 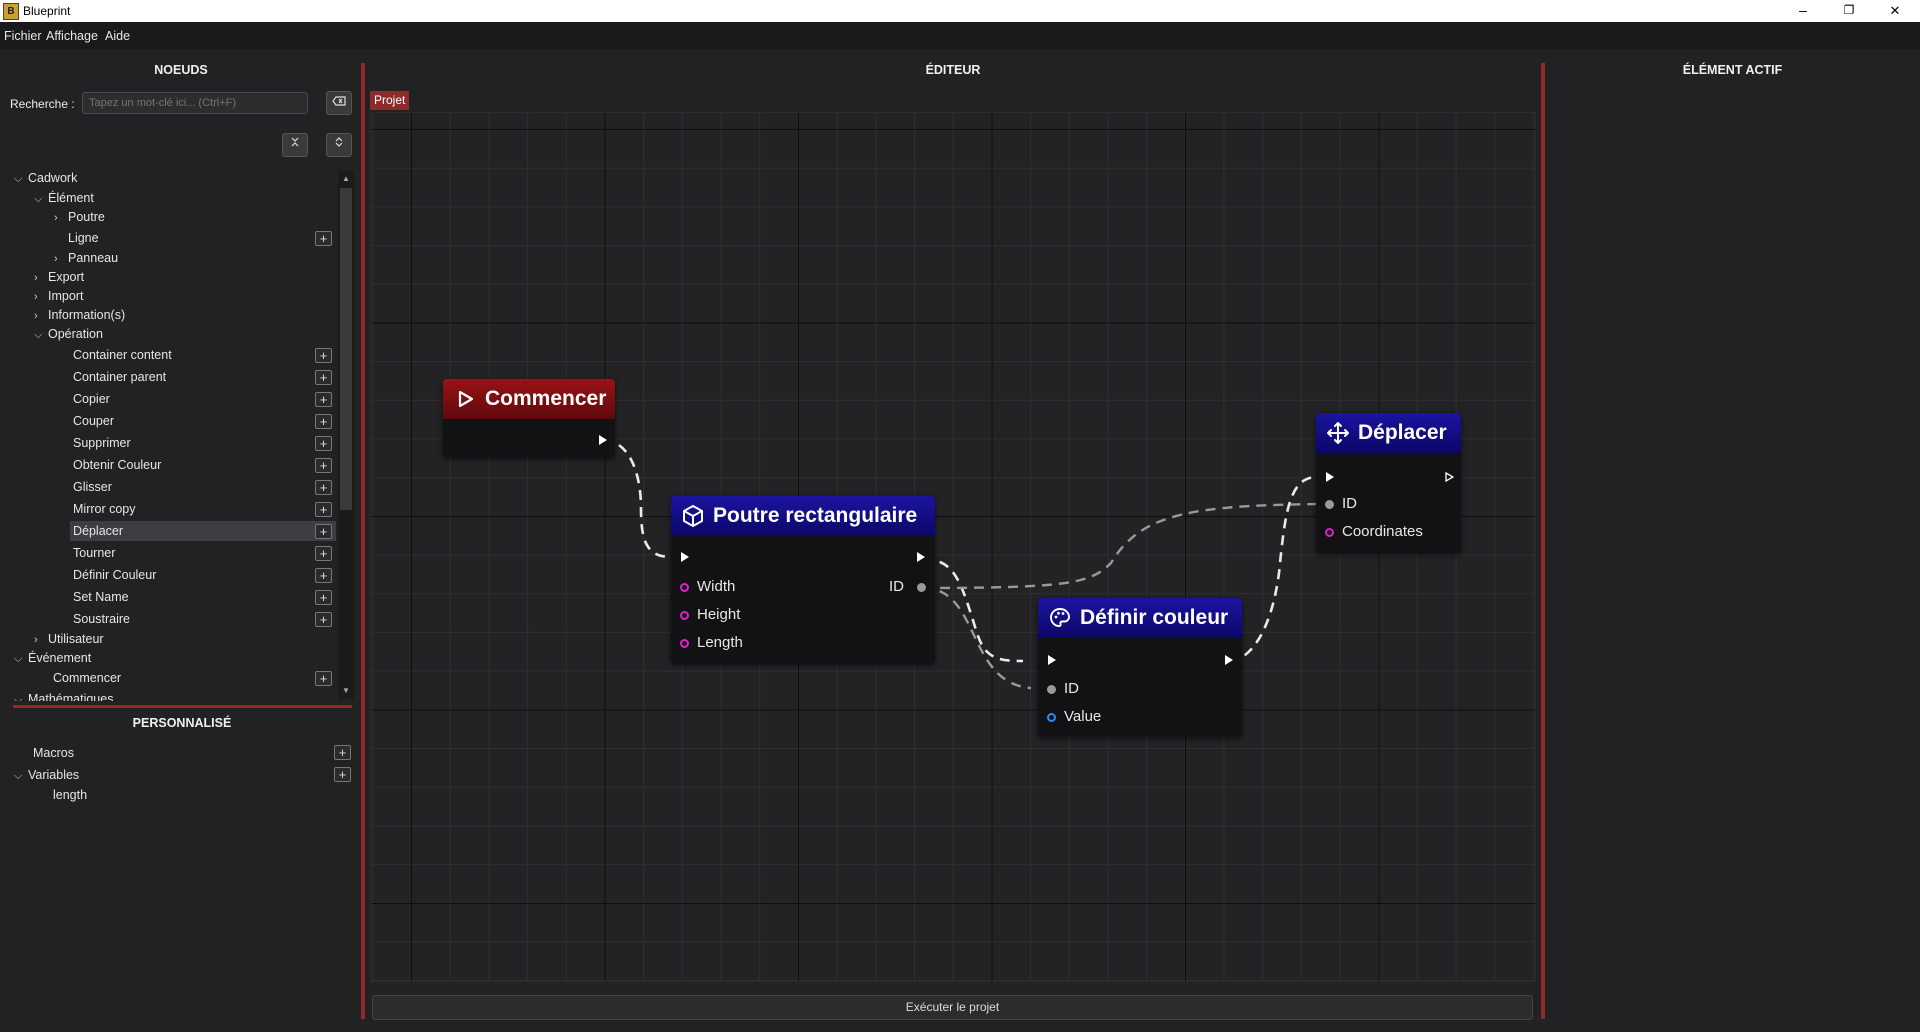 I want to click on tree-item-definir-couleur: Définir Couleur, so click(x=114, y=575).